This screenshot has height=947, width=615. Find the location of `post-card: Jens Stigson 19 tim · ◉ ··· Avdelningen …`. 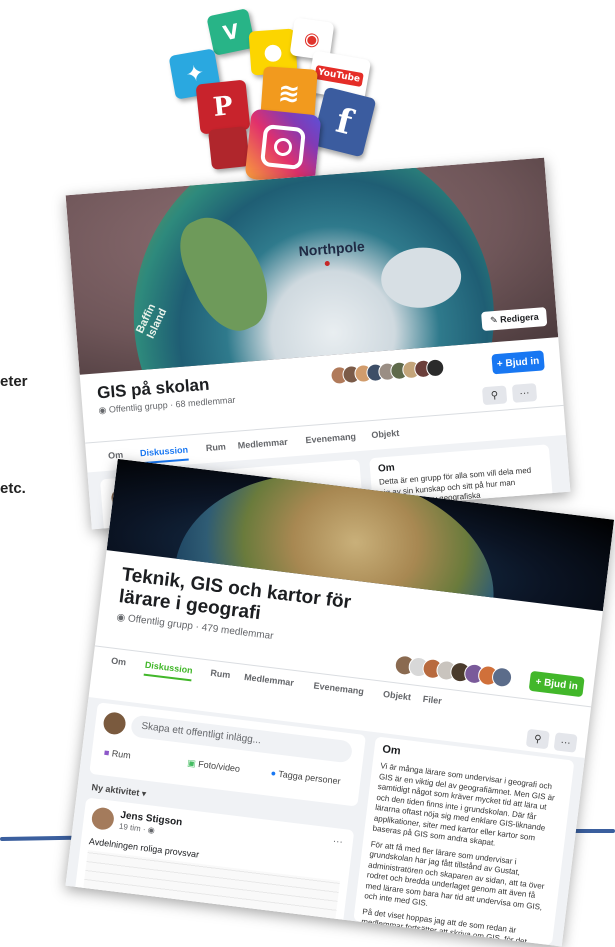

post-card: Jens Stigson 19 tim · ◉ ··· Avdelningen … is located at coordinates (214, 863).